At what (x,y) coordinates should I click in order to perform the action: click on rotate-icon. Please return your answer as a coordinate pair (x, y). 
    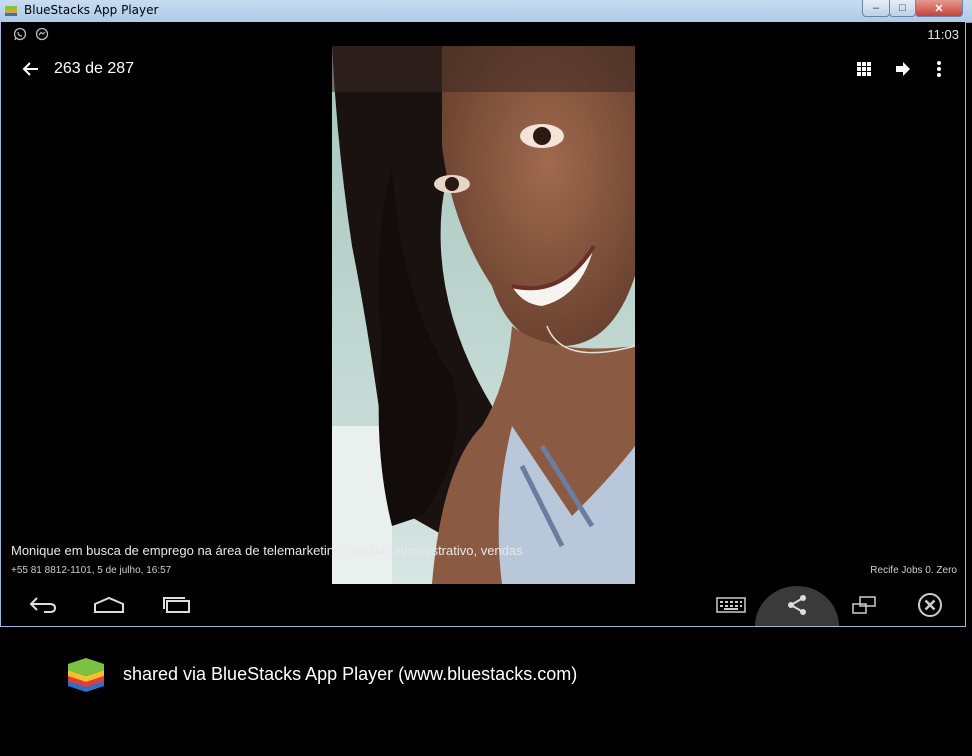
    Looking at the image, I should click on (864, 605).